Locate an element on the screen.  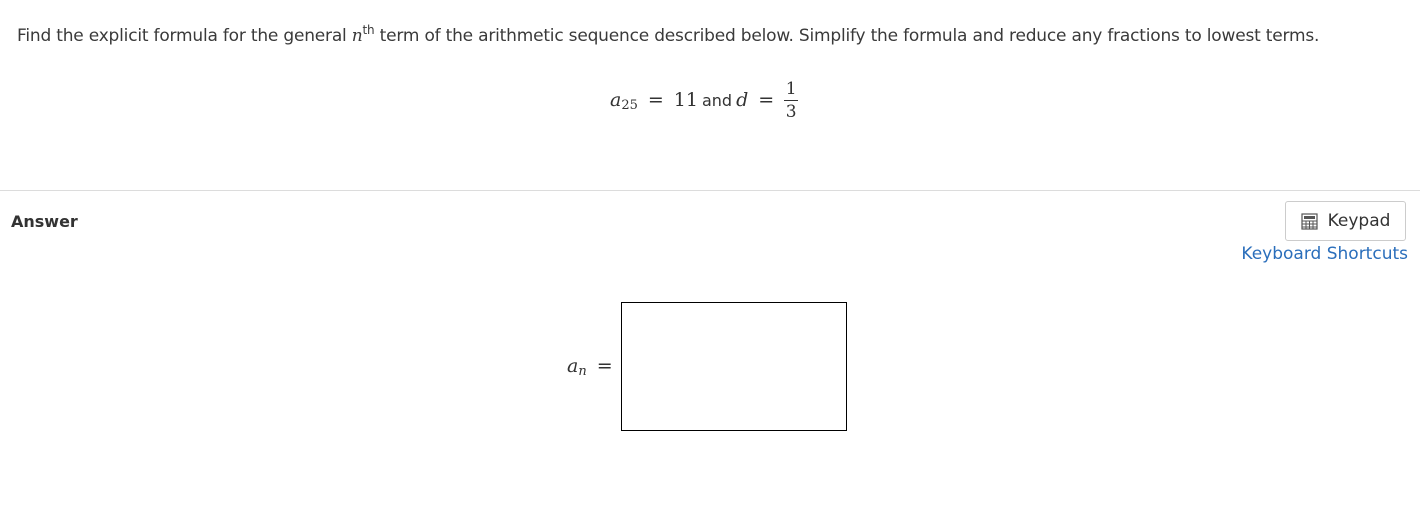
calculator-icon is located at coordinates (1309, 221).